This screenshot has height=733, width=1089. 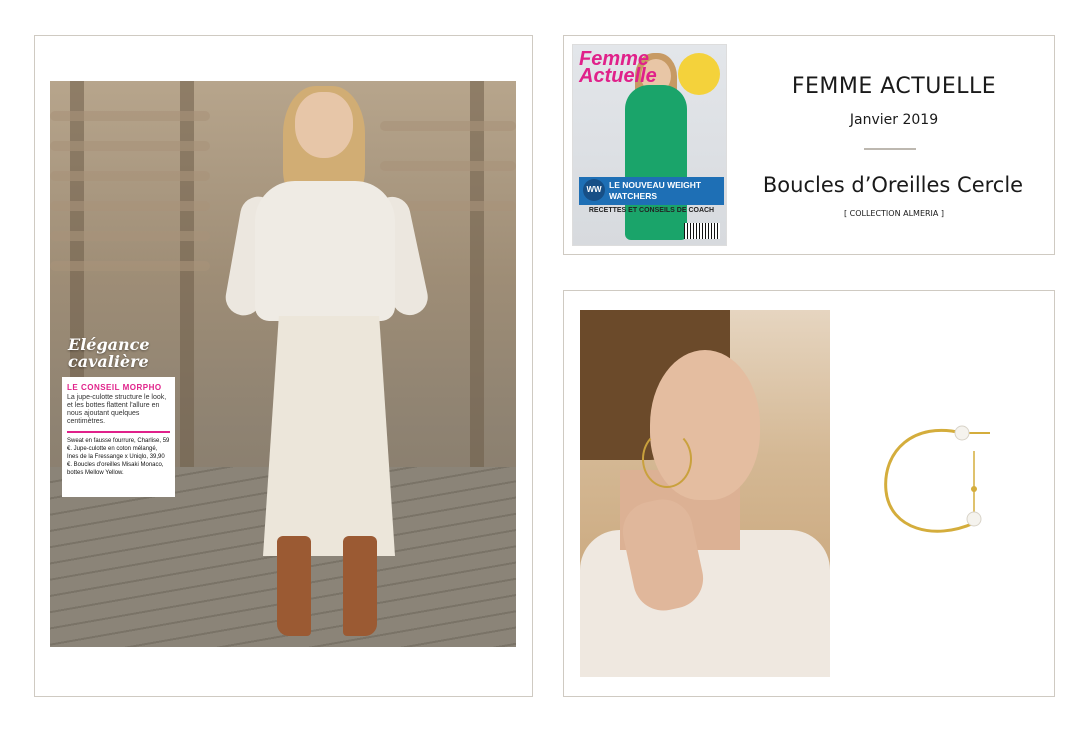 What do you see at coordinates (894, 120) in the screenshot?
I see `issue-date: Janvier 2019` at bounding box center [894, 120].